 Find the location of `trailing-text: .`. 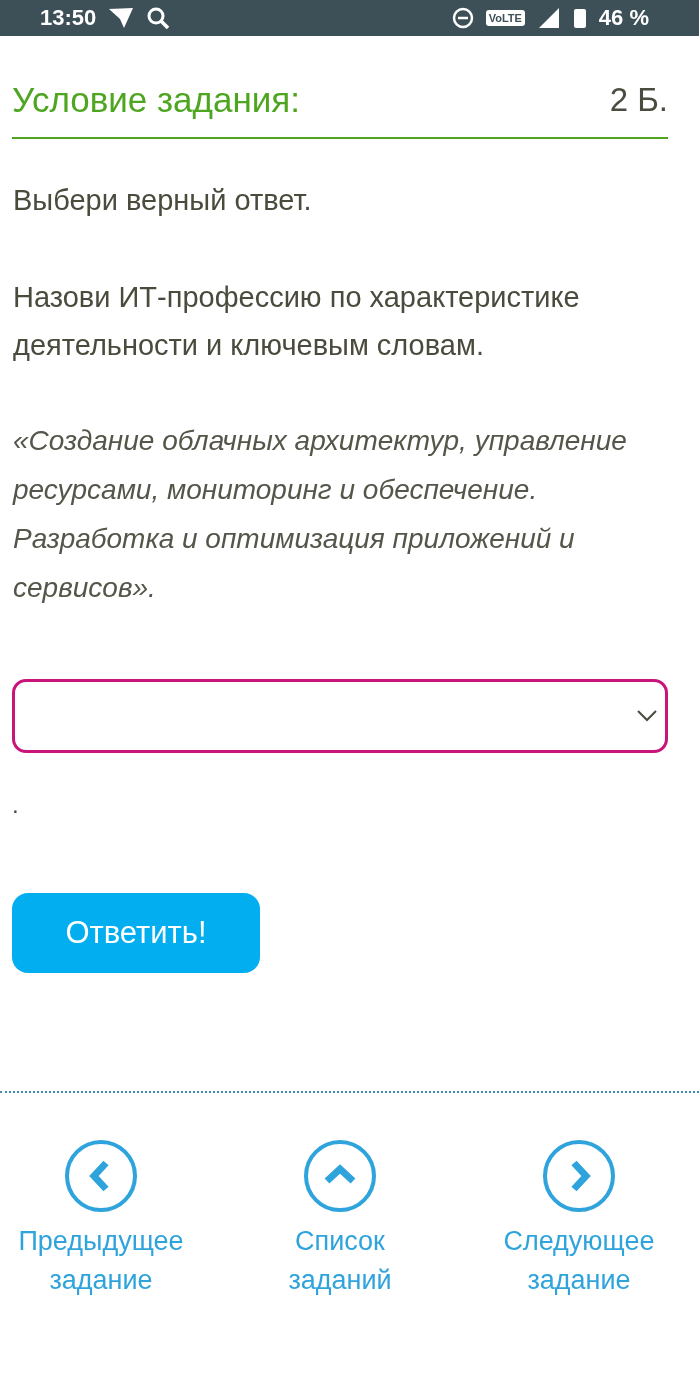

trailing-text: . is located at coordinates (15, 805).